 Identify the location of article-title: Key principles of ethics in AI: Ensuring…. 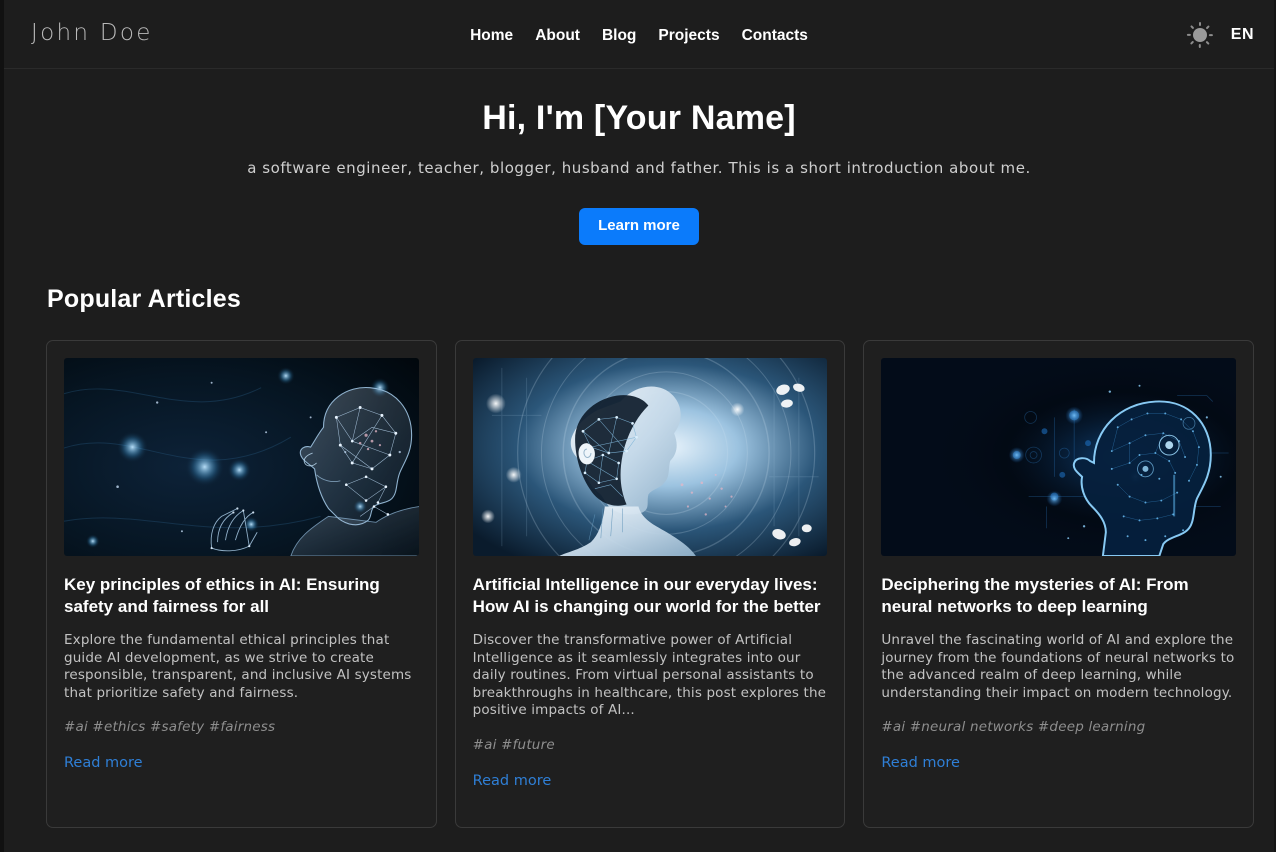
(222, 595).